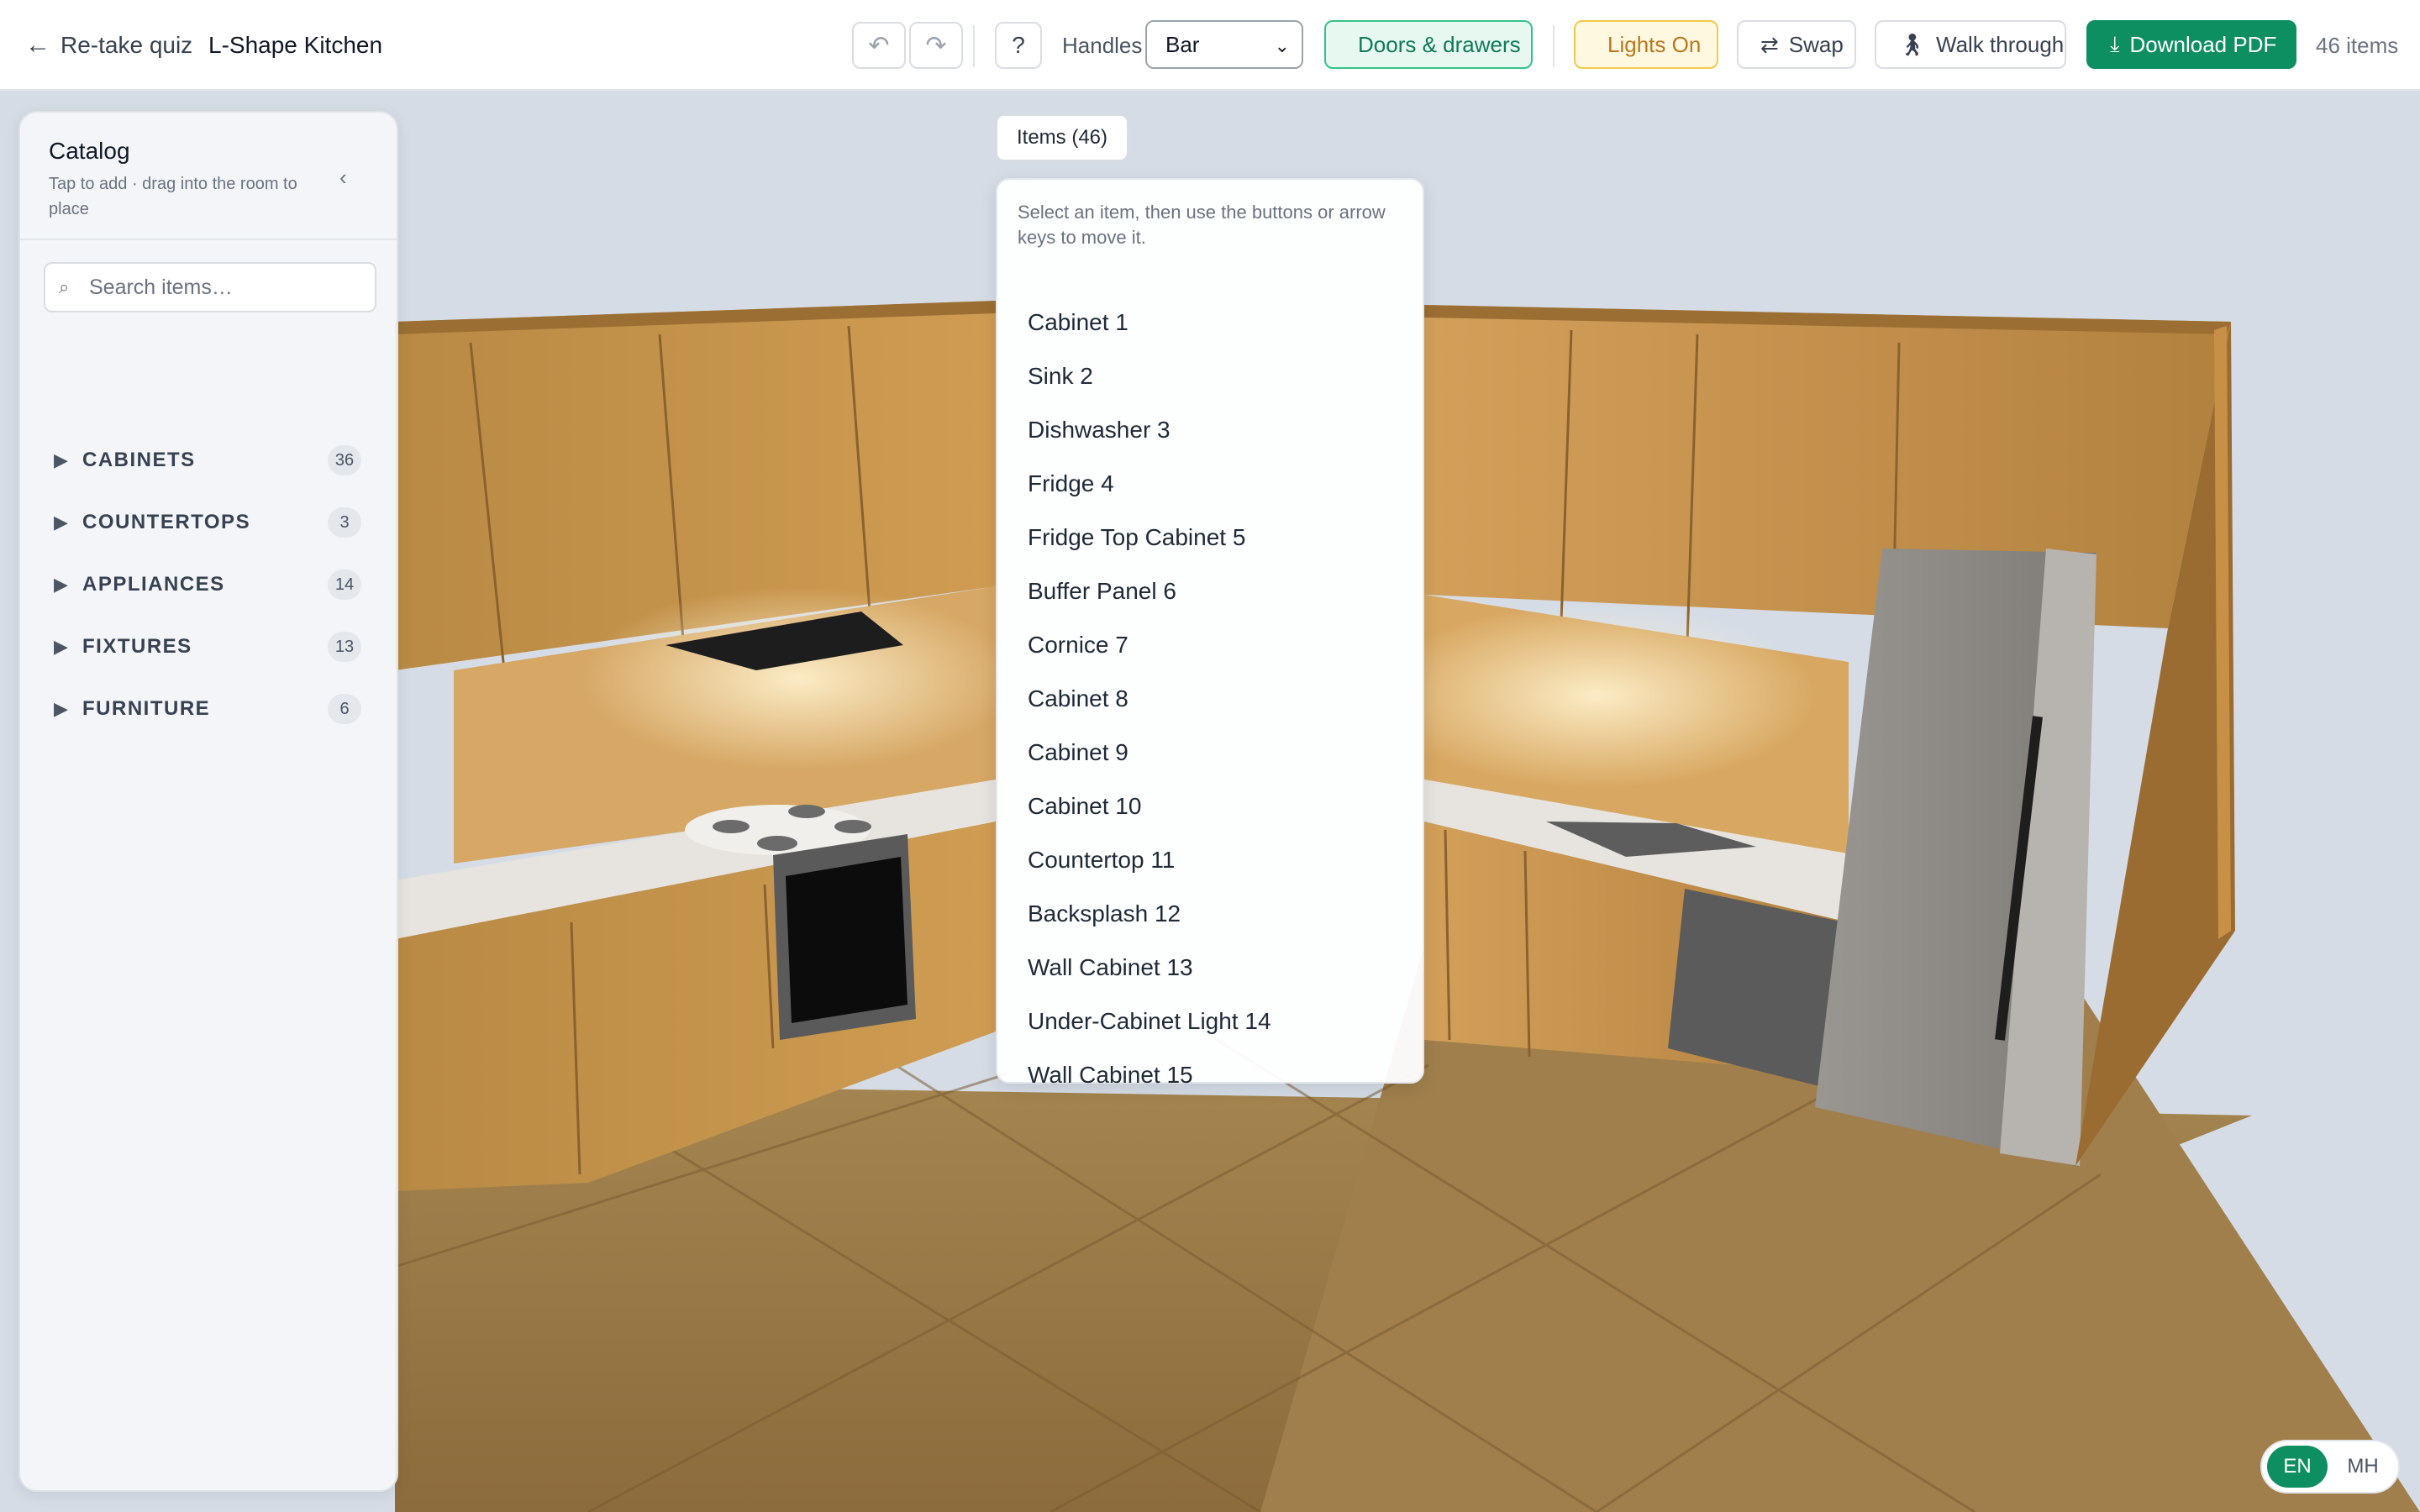  I want to click on language-en-button: EN, so click(2297, 1467).